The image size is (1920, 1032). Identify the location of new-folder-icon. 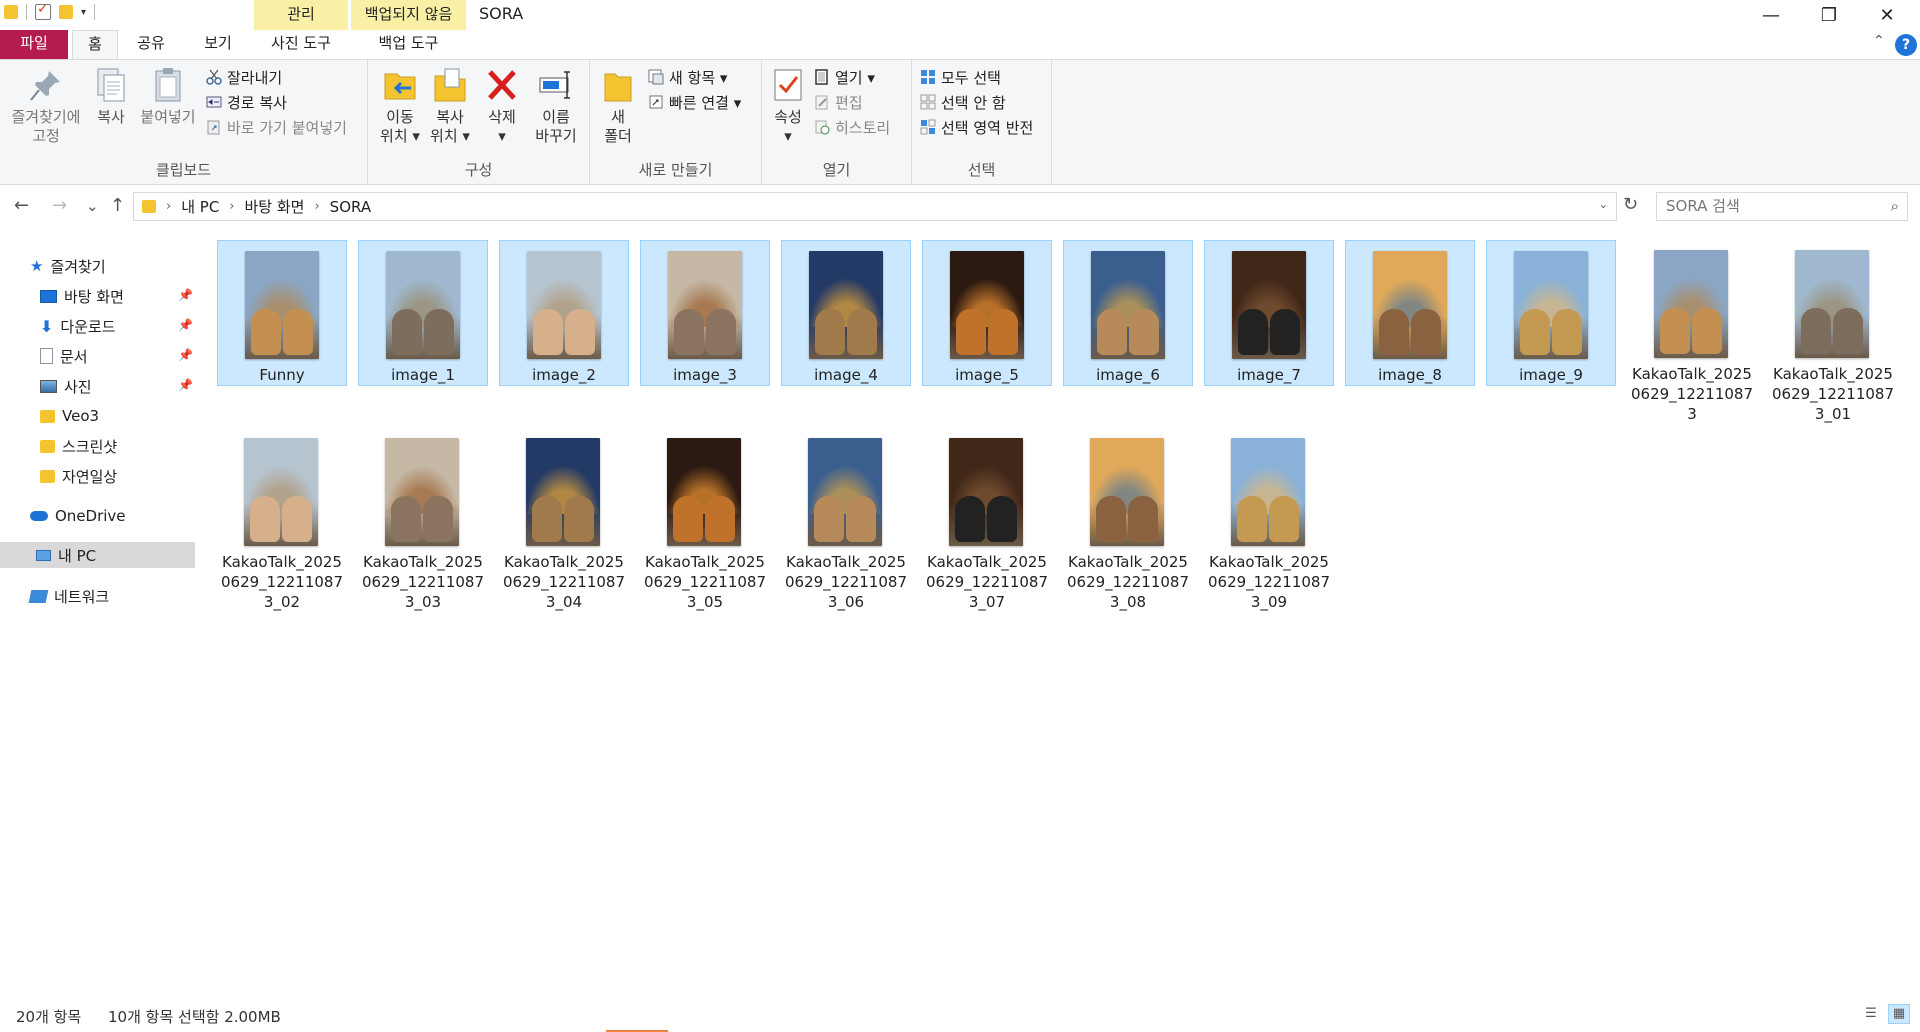
(66, 12).